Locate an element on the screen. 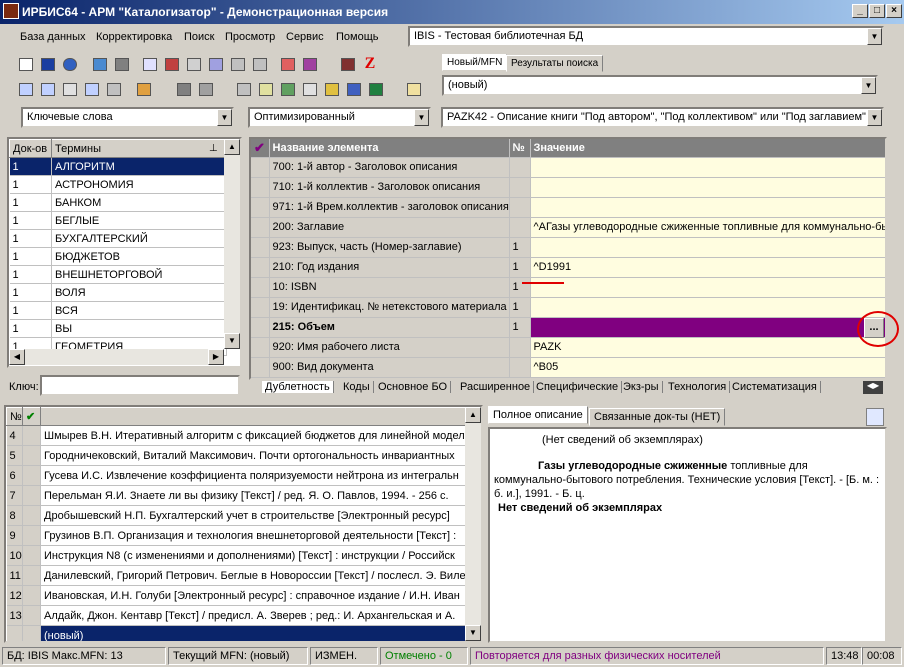  tab-field-1: Коды is located at coordinates (357, 387).